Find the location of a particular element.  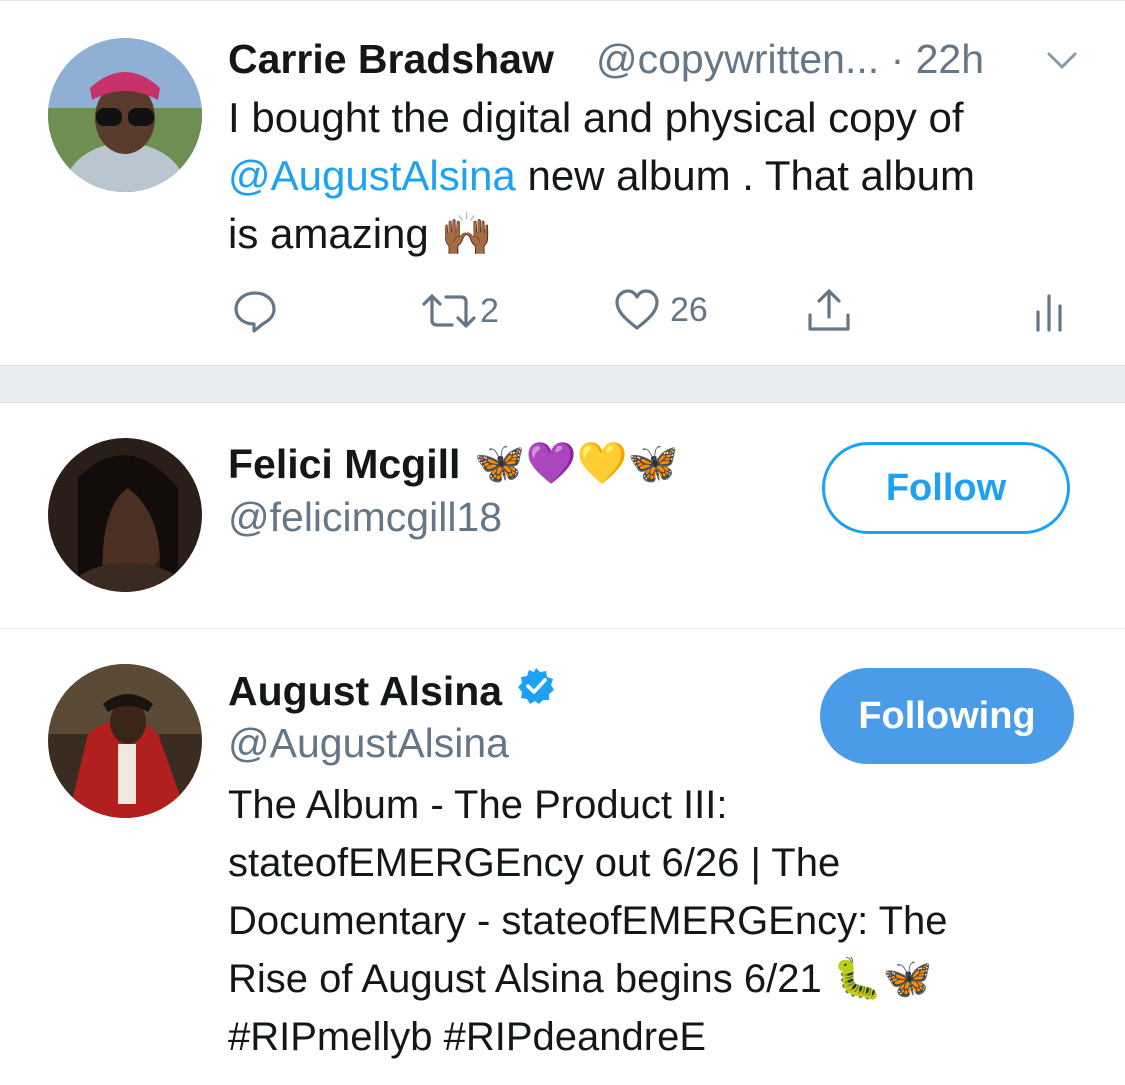

section-separator is located at coordinates (562, 384).